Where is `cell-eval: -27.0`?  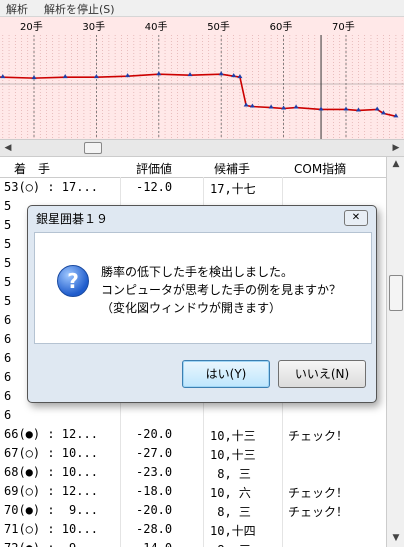 cell-eval: -27.0 is located at coordinates (154, 453).